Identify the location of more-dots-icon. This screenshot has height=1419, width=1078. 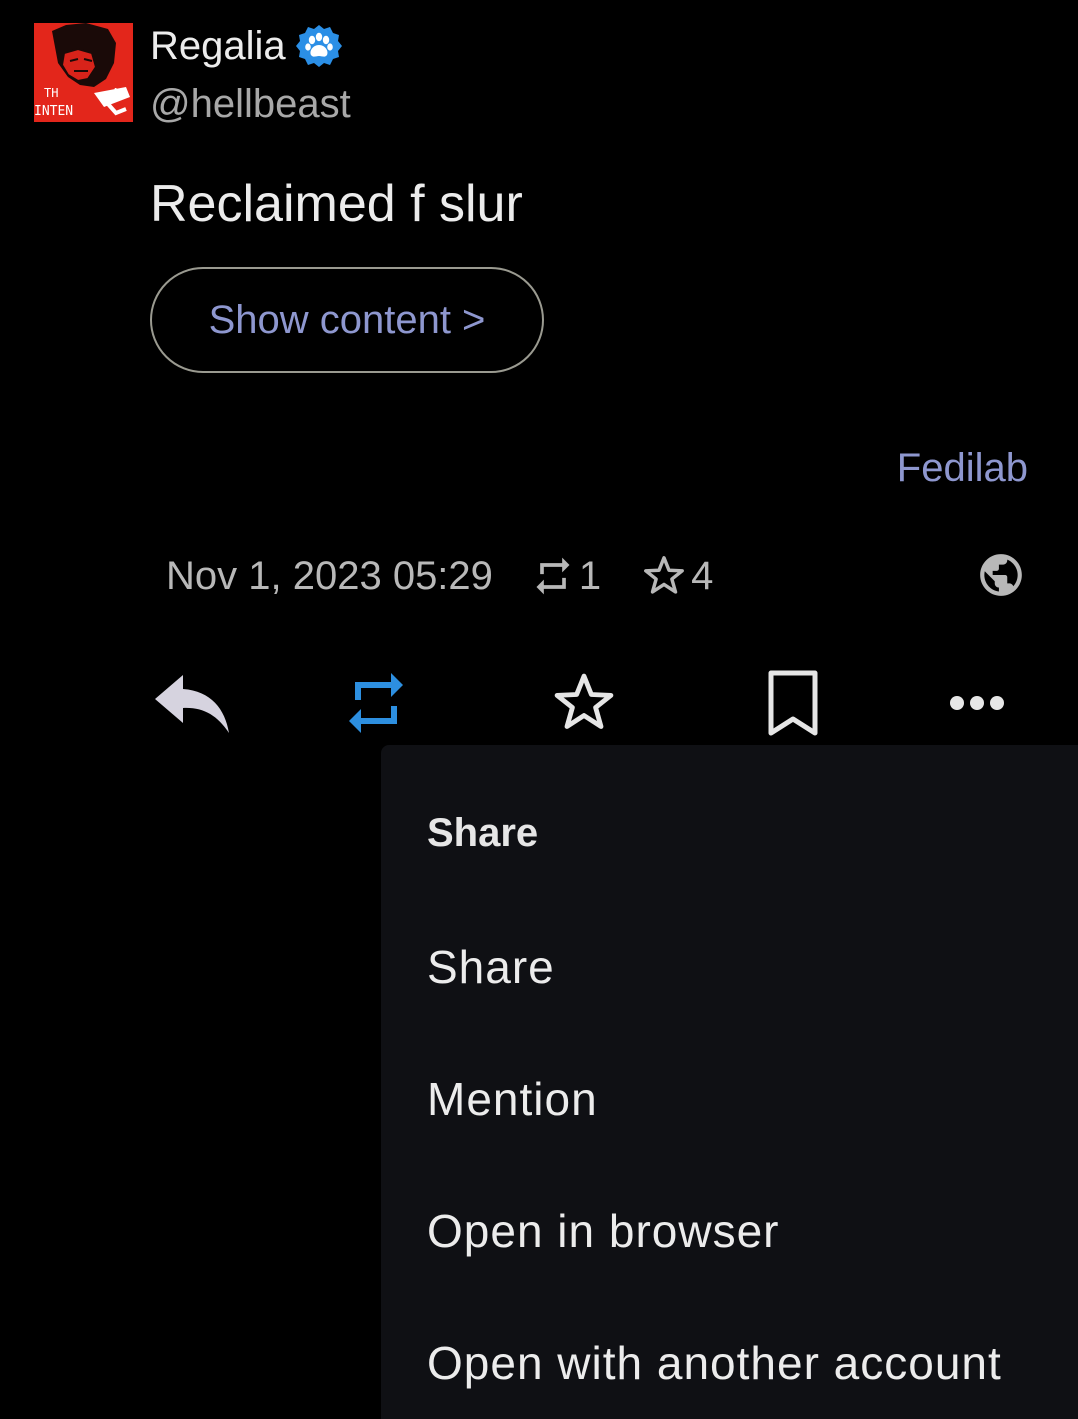
(977, 703).